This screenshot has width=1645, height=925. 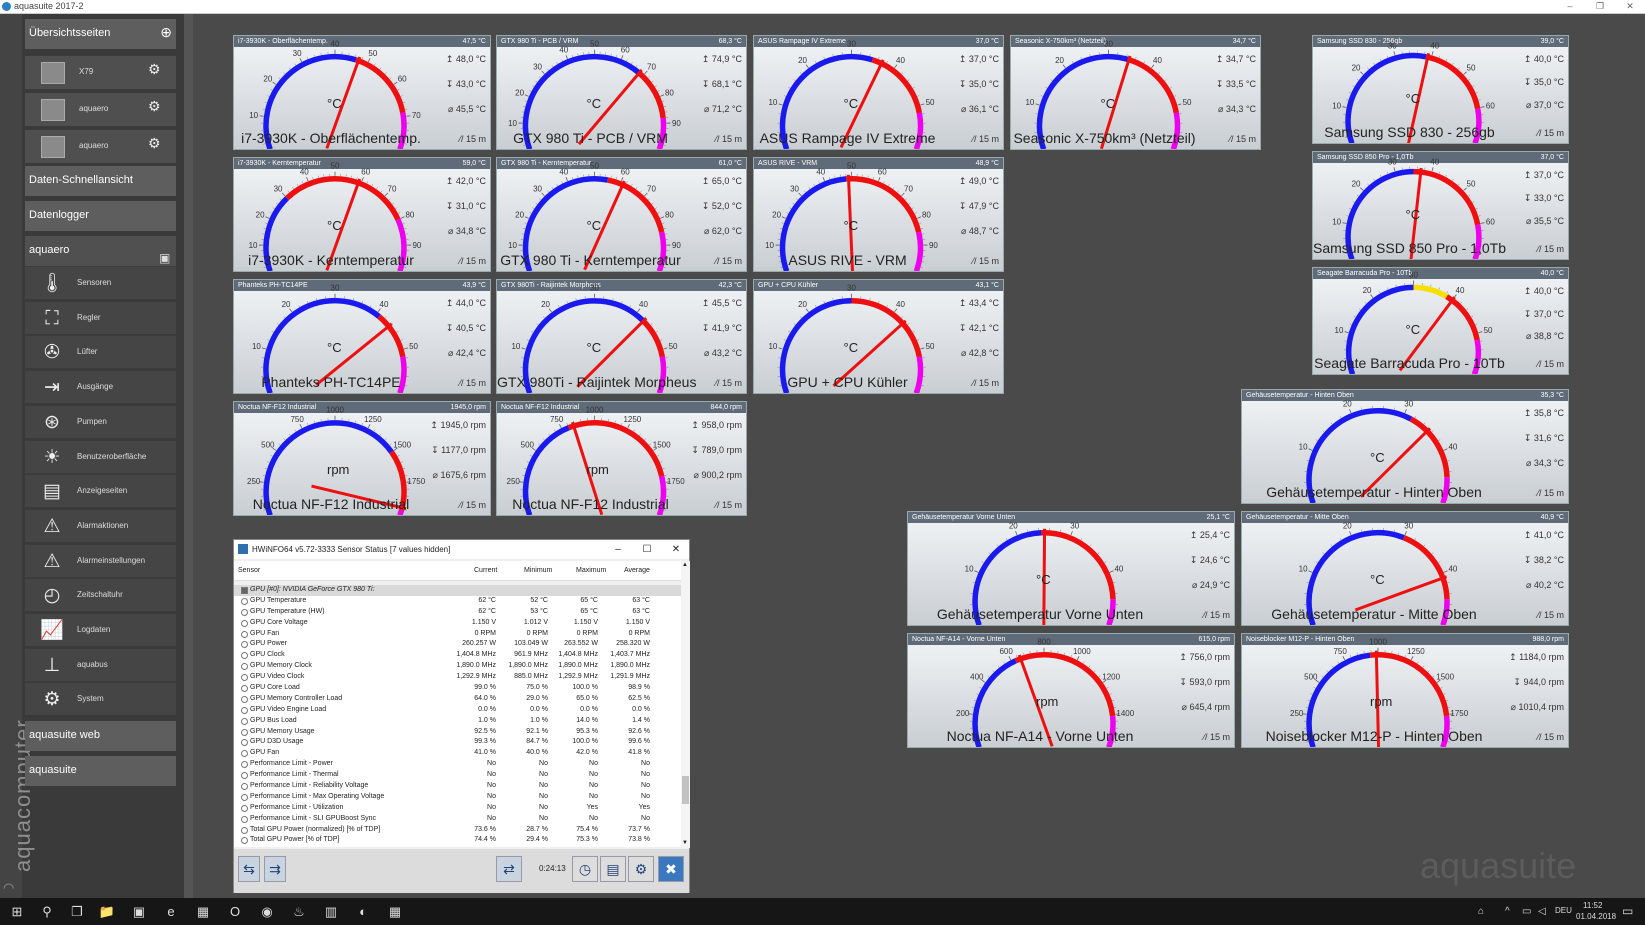 I want to click on hwinfo-group-row: GPU [#0]: NVIDIA GeForce GTX 980 Ti:, so click(x=457, y=590).